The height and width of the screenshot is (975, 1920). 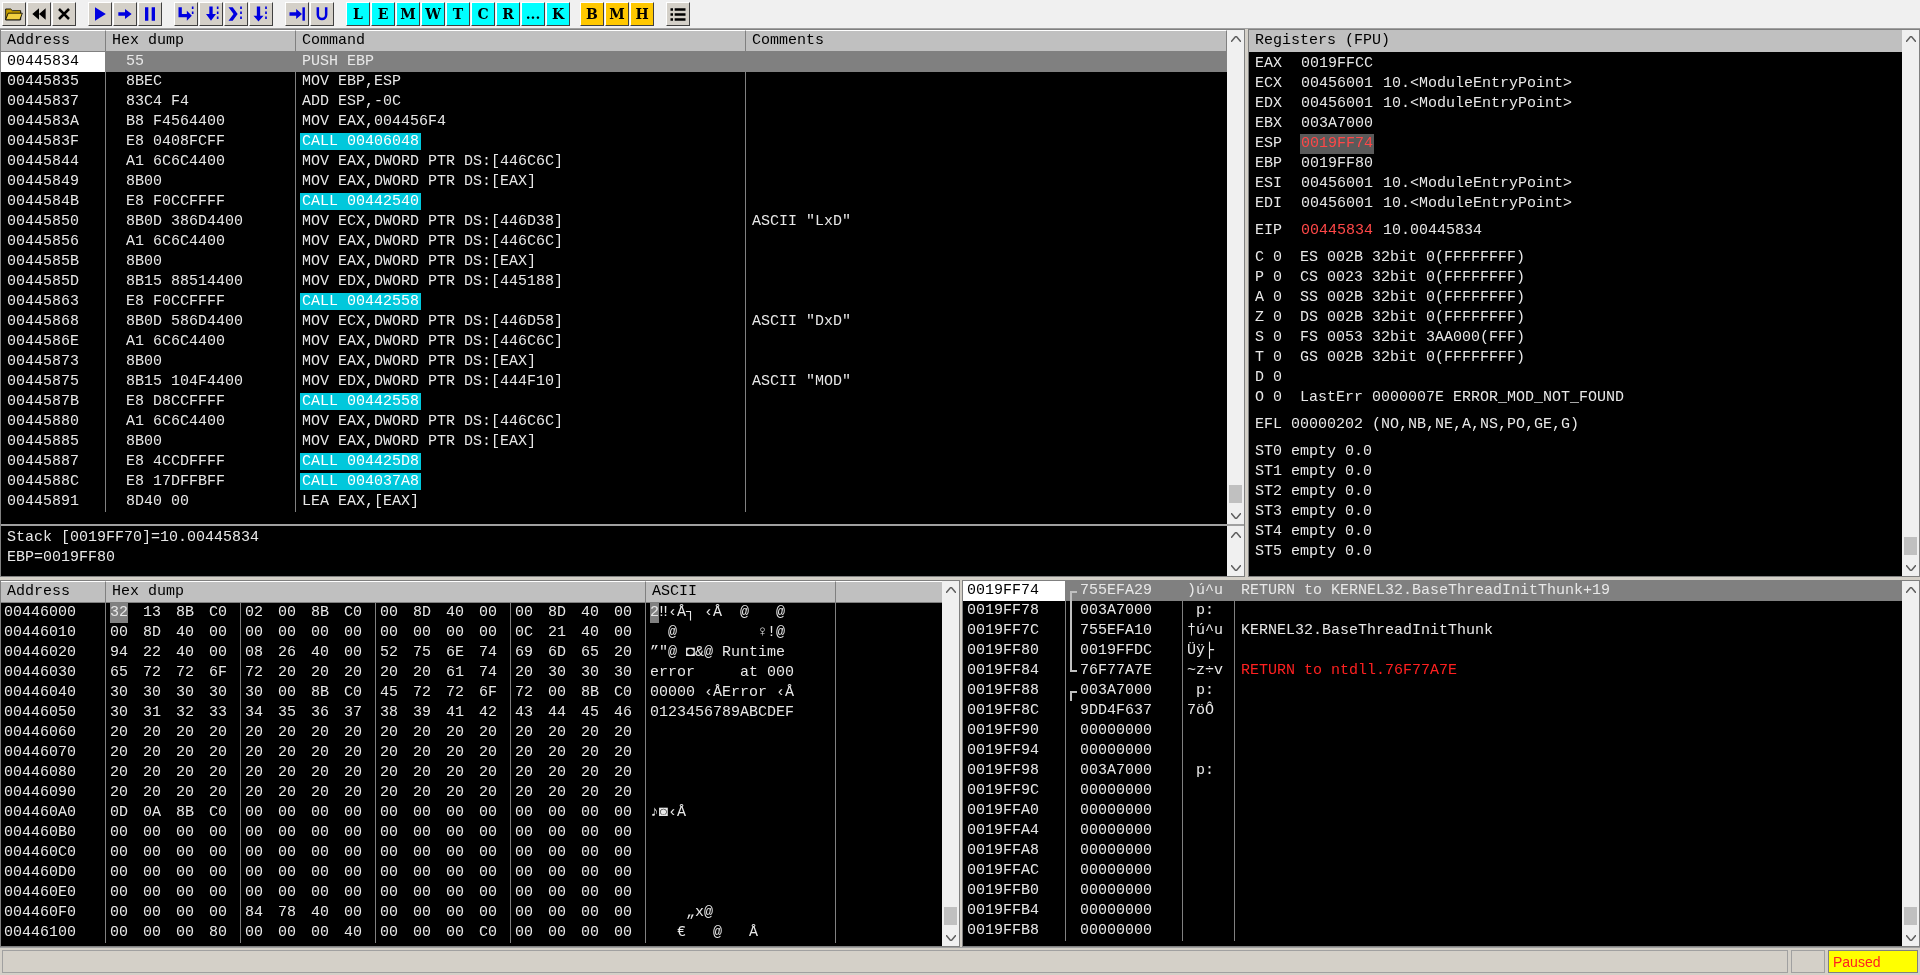 What do you see at coordinates (383, 14) in the screenshot?
I see `window-button: E` at bounding box center [383, 14].